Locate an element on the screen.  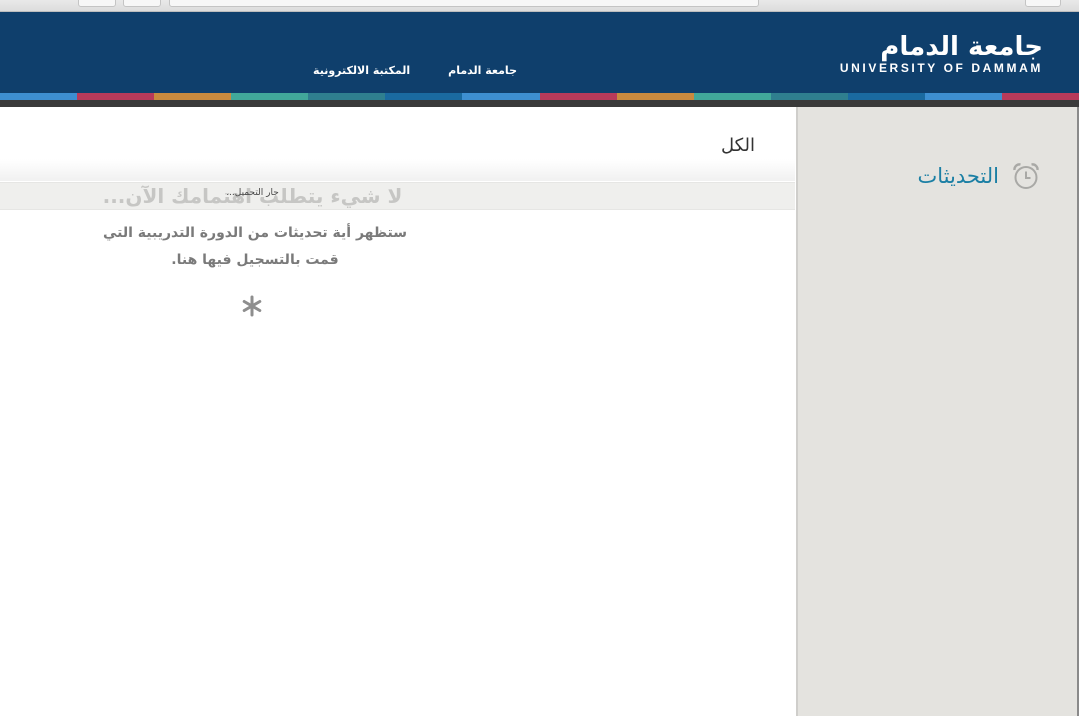
tab-divider-shadow is located at coordinates (397, 170).